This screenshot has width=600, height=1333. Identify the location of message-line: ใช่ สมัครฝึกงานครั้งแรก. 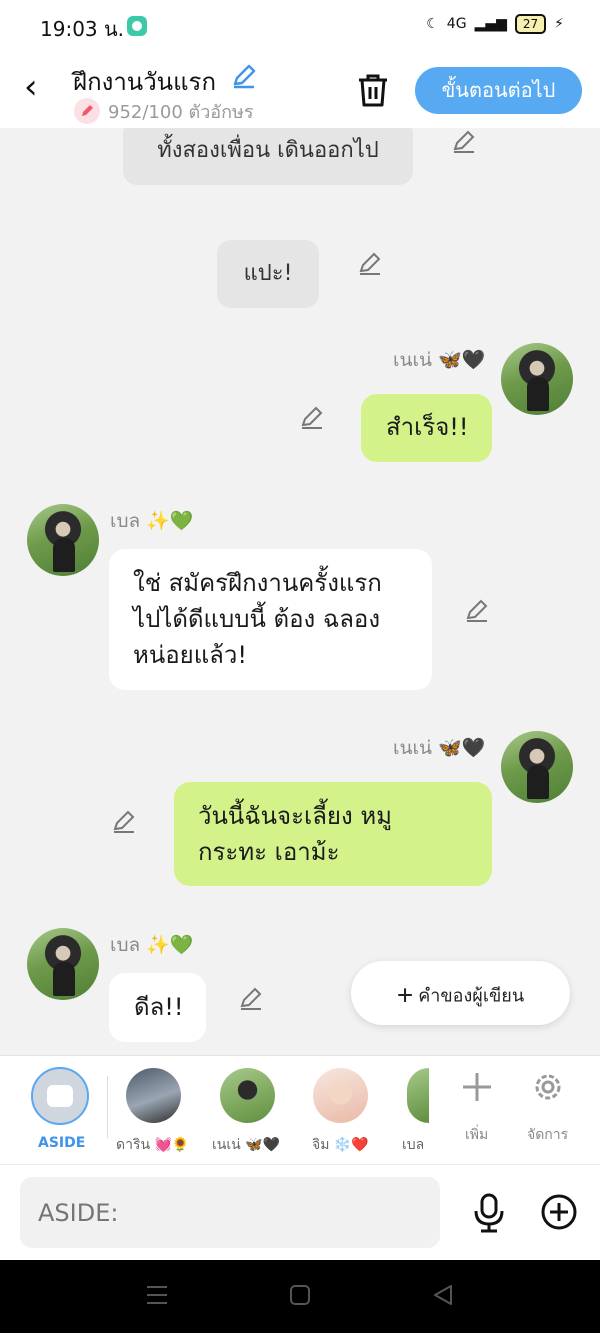
(257, 583).